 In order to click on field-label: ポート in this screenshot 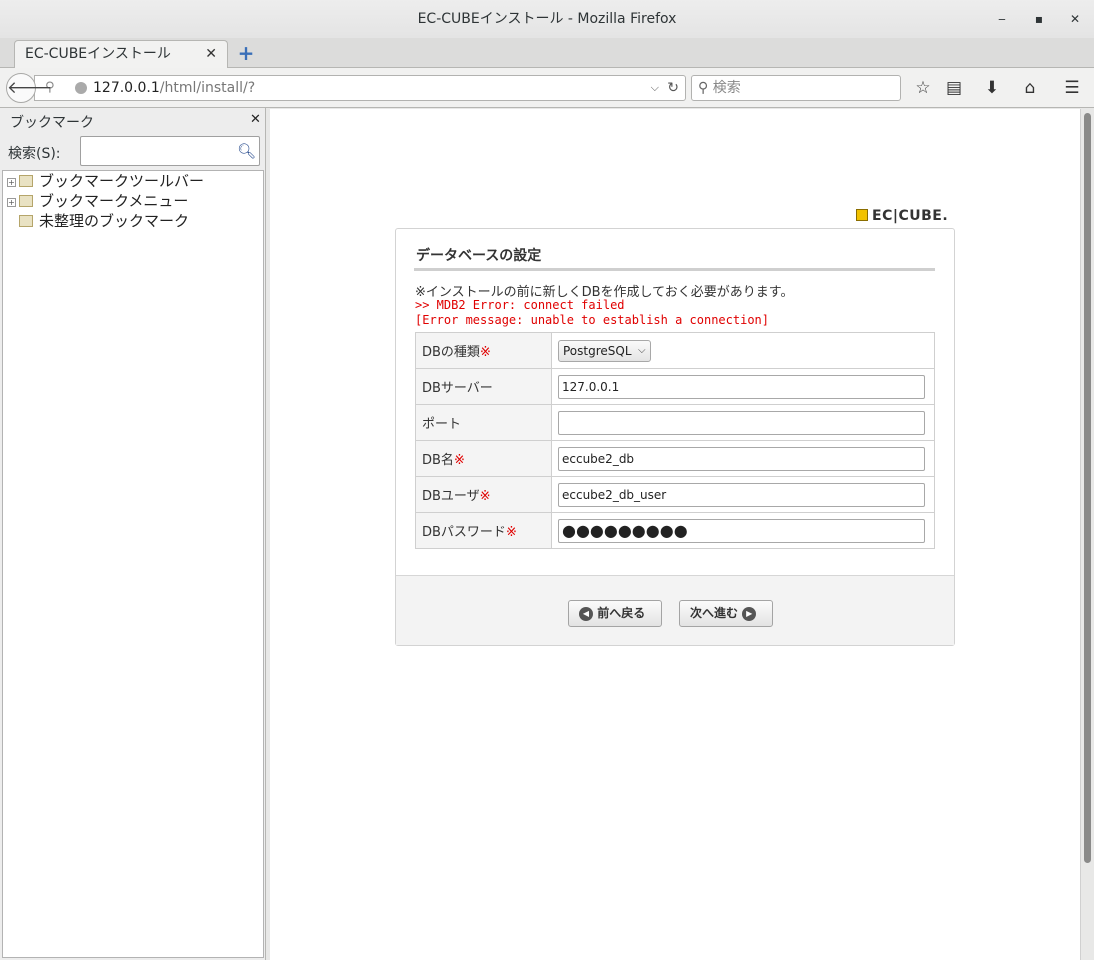, I will do `click(483, 422)`.